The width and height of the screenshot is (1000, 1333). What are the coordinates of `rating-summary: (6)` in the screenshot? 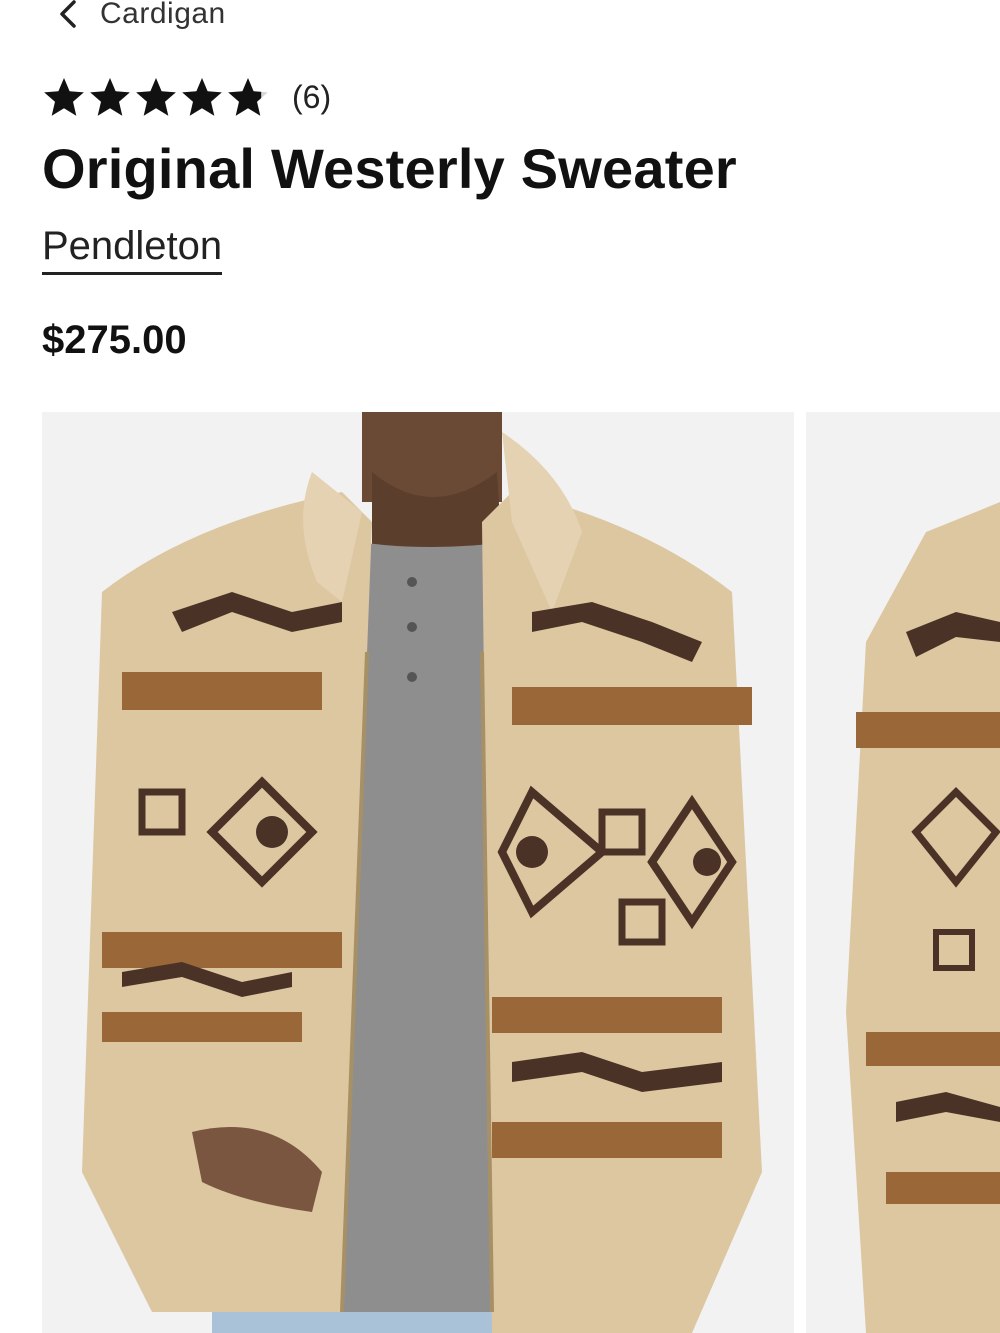 It's located at (186, 97).